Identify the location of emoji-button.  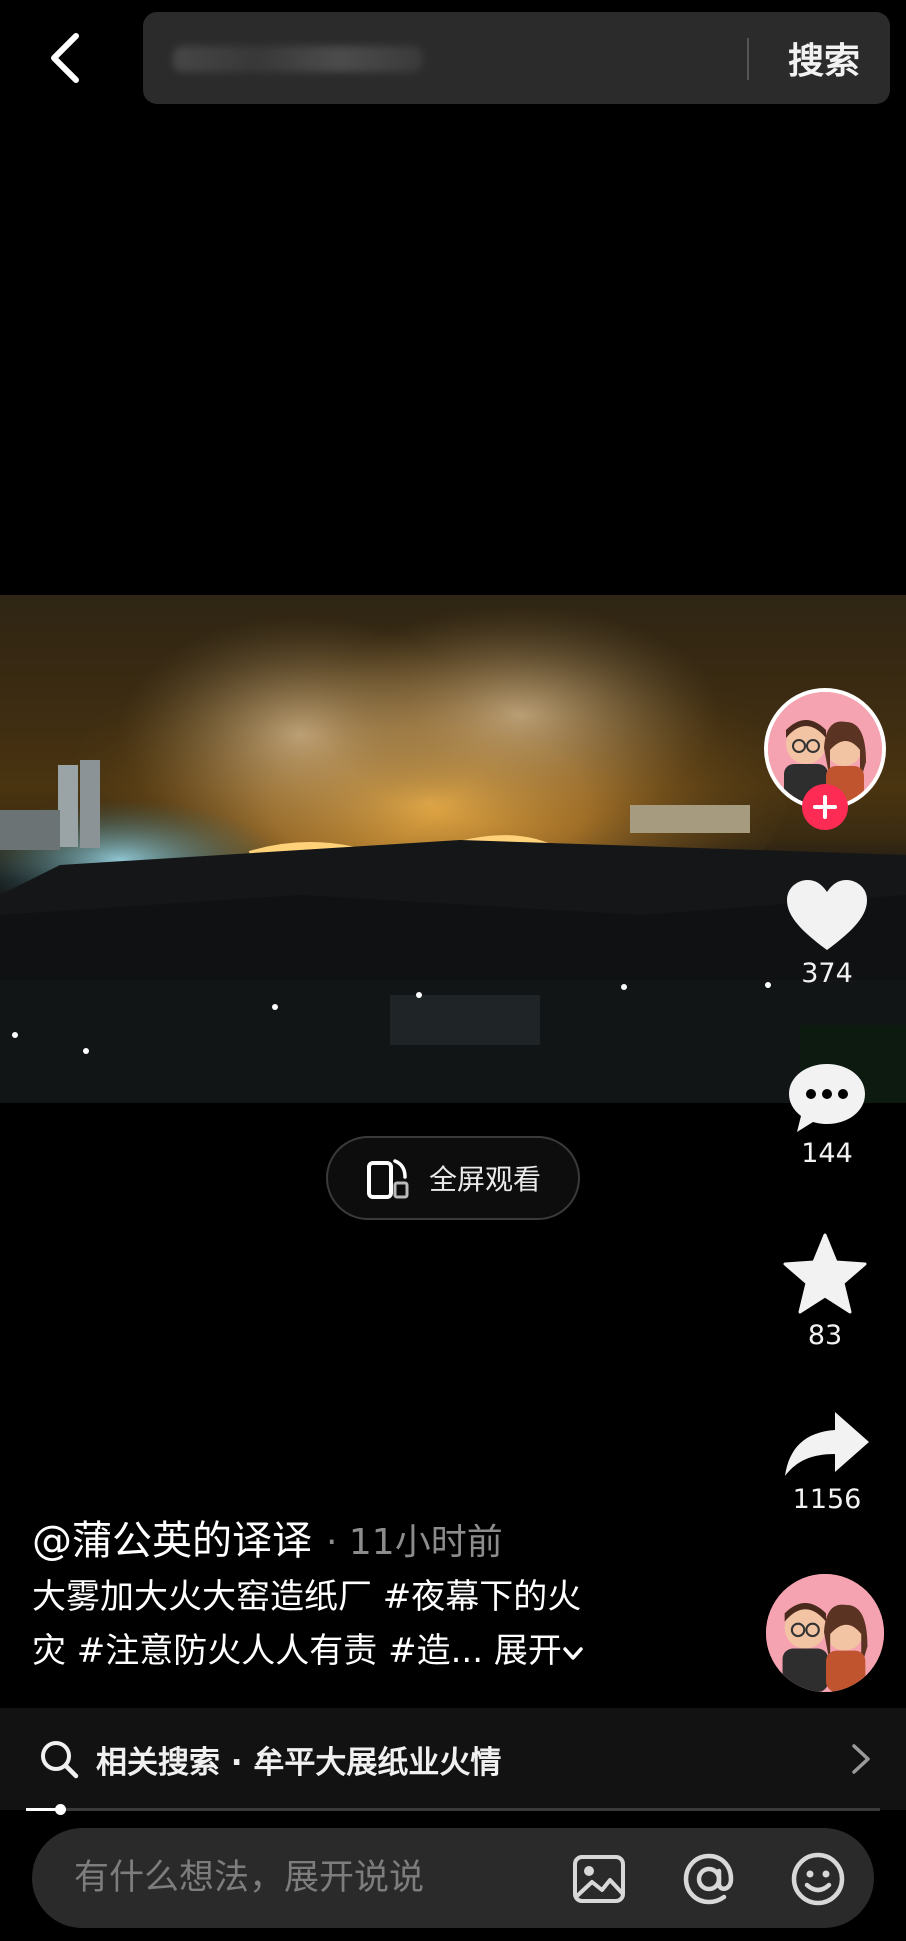
(818, 1879).